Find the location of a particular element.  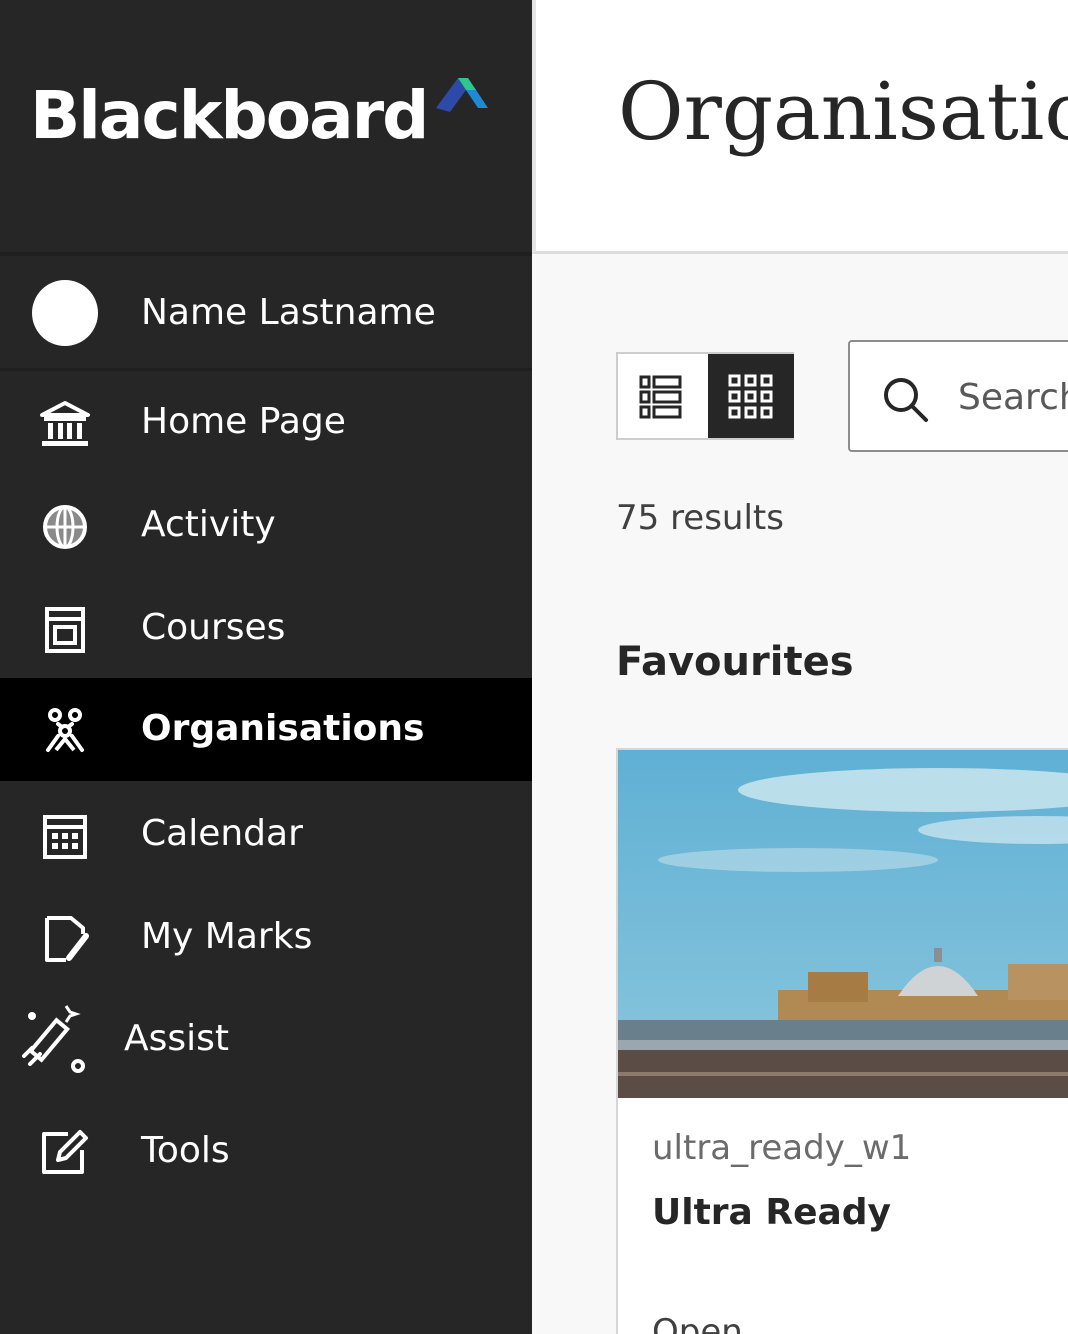

section-heading-favourites: Favourites is located at coordinates (735, 662).